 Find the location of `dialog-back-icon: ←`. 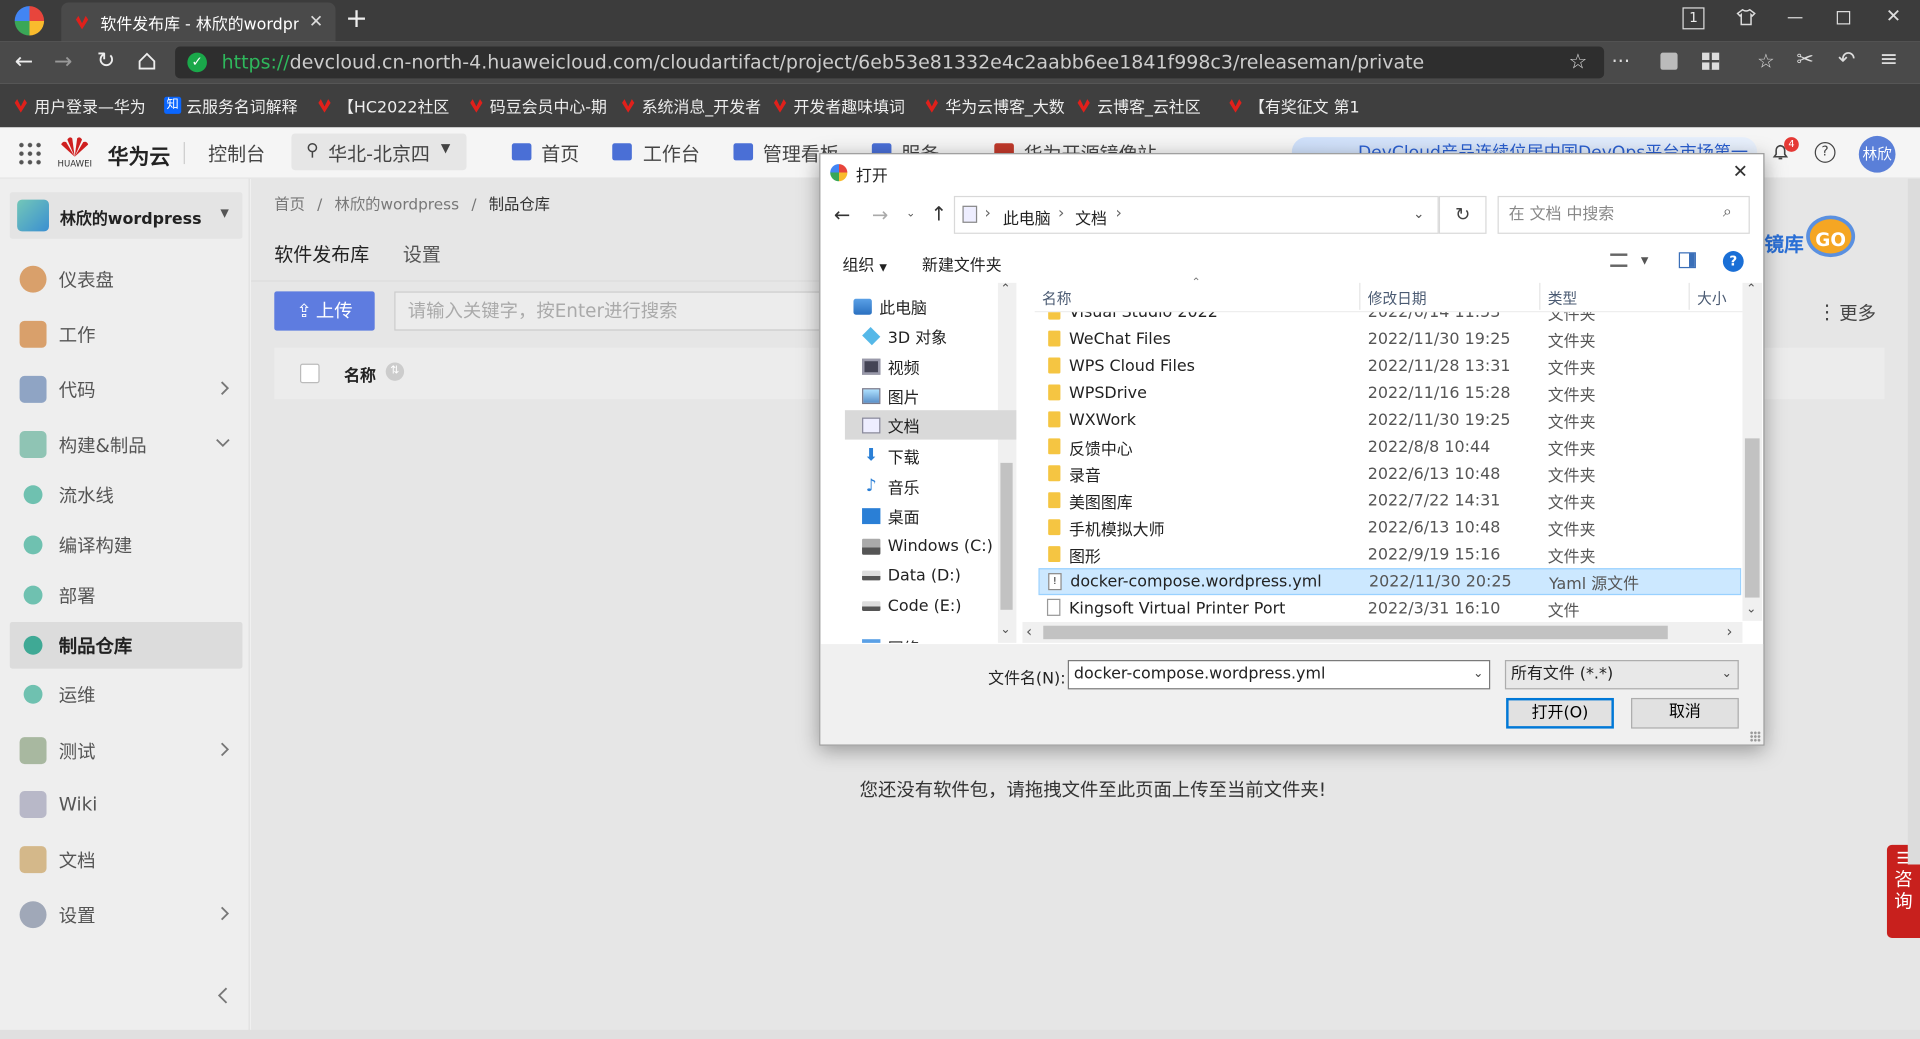

dialog-back-icon: ← is located at coordinates (842, 214).